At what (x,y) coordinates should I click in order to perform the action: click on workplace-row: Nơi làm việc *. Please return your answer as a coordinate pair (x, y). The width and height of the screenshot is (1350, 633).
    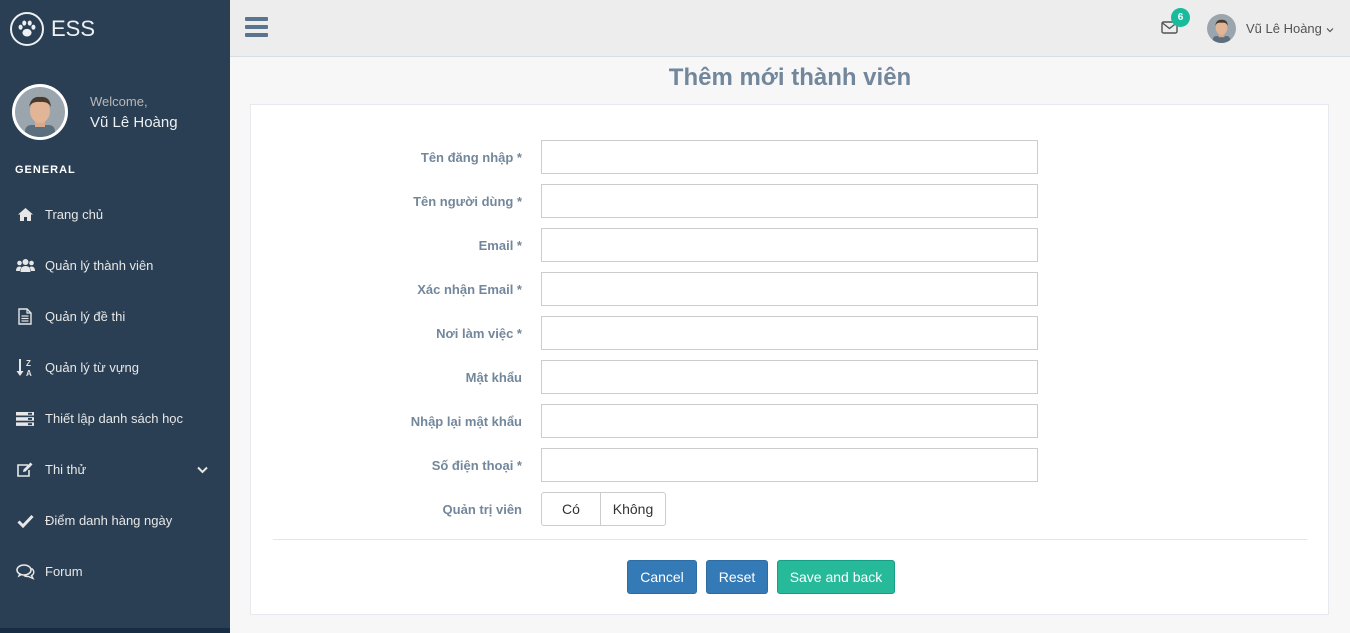
    Looking at the image, I should click on (790, 333).